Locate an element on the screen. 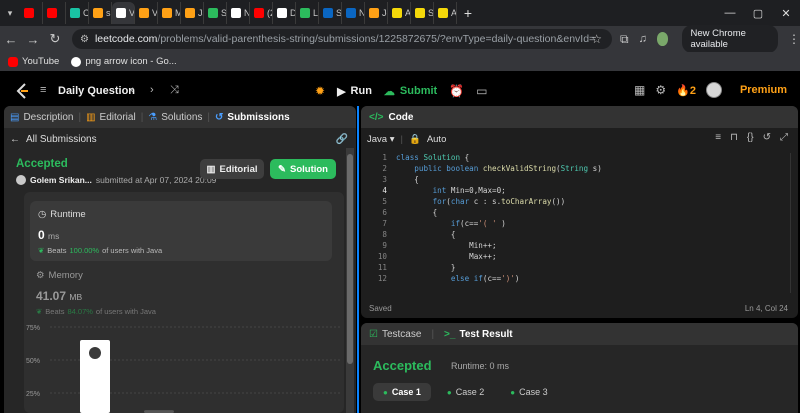 This screenshot has width=800, height=413. code-line: 8 { is located at coordinates (571, 235).